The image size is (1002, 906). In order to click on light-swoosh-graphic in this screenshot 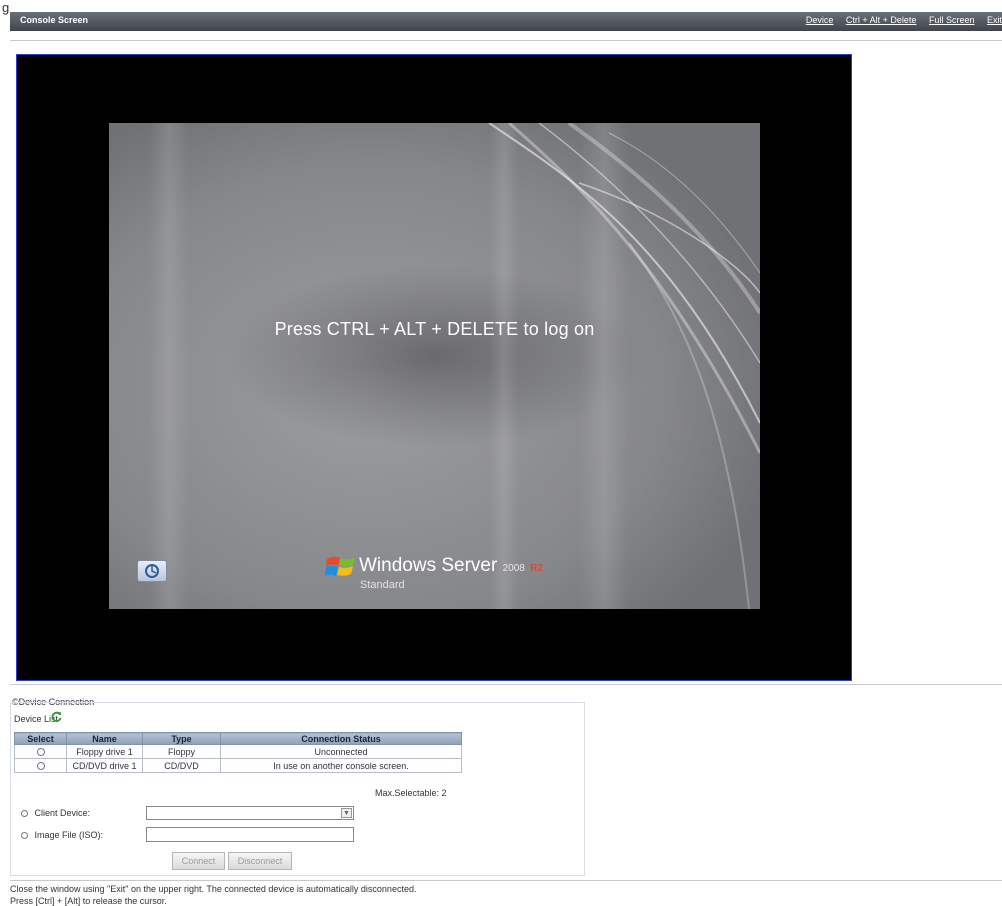, I will do `click(624, 366)`.